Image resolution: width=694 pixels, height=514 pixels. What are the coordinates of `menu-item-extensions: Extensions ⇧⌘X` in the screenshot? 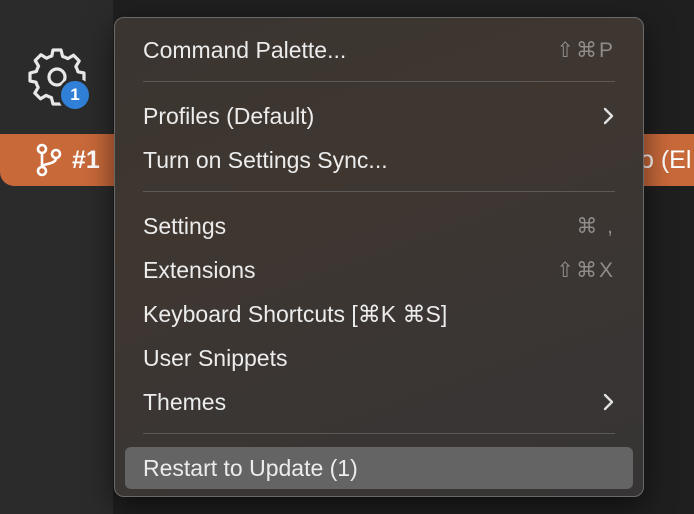 It's located at (379, 270).